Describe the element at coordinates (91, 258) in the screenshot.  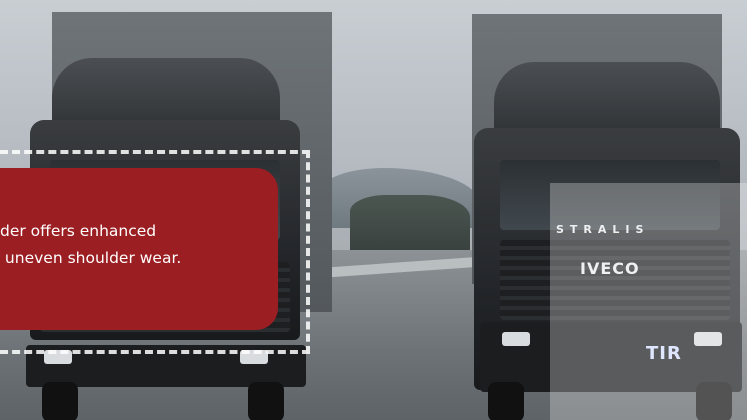
I see `callout-line-2: uneven shoulder wear.` at that location.